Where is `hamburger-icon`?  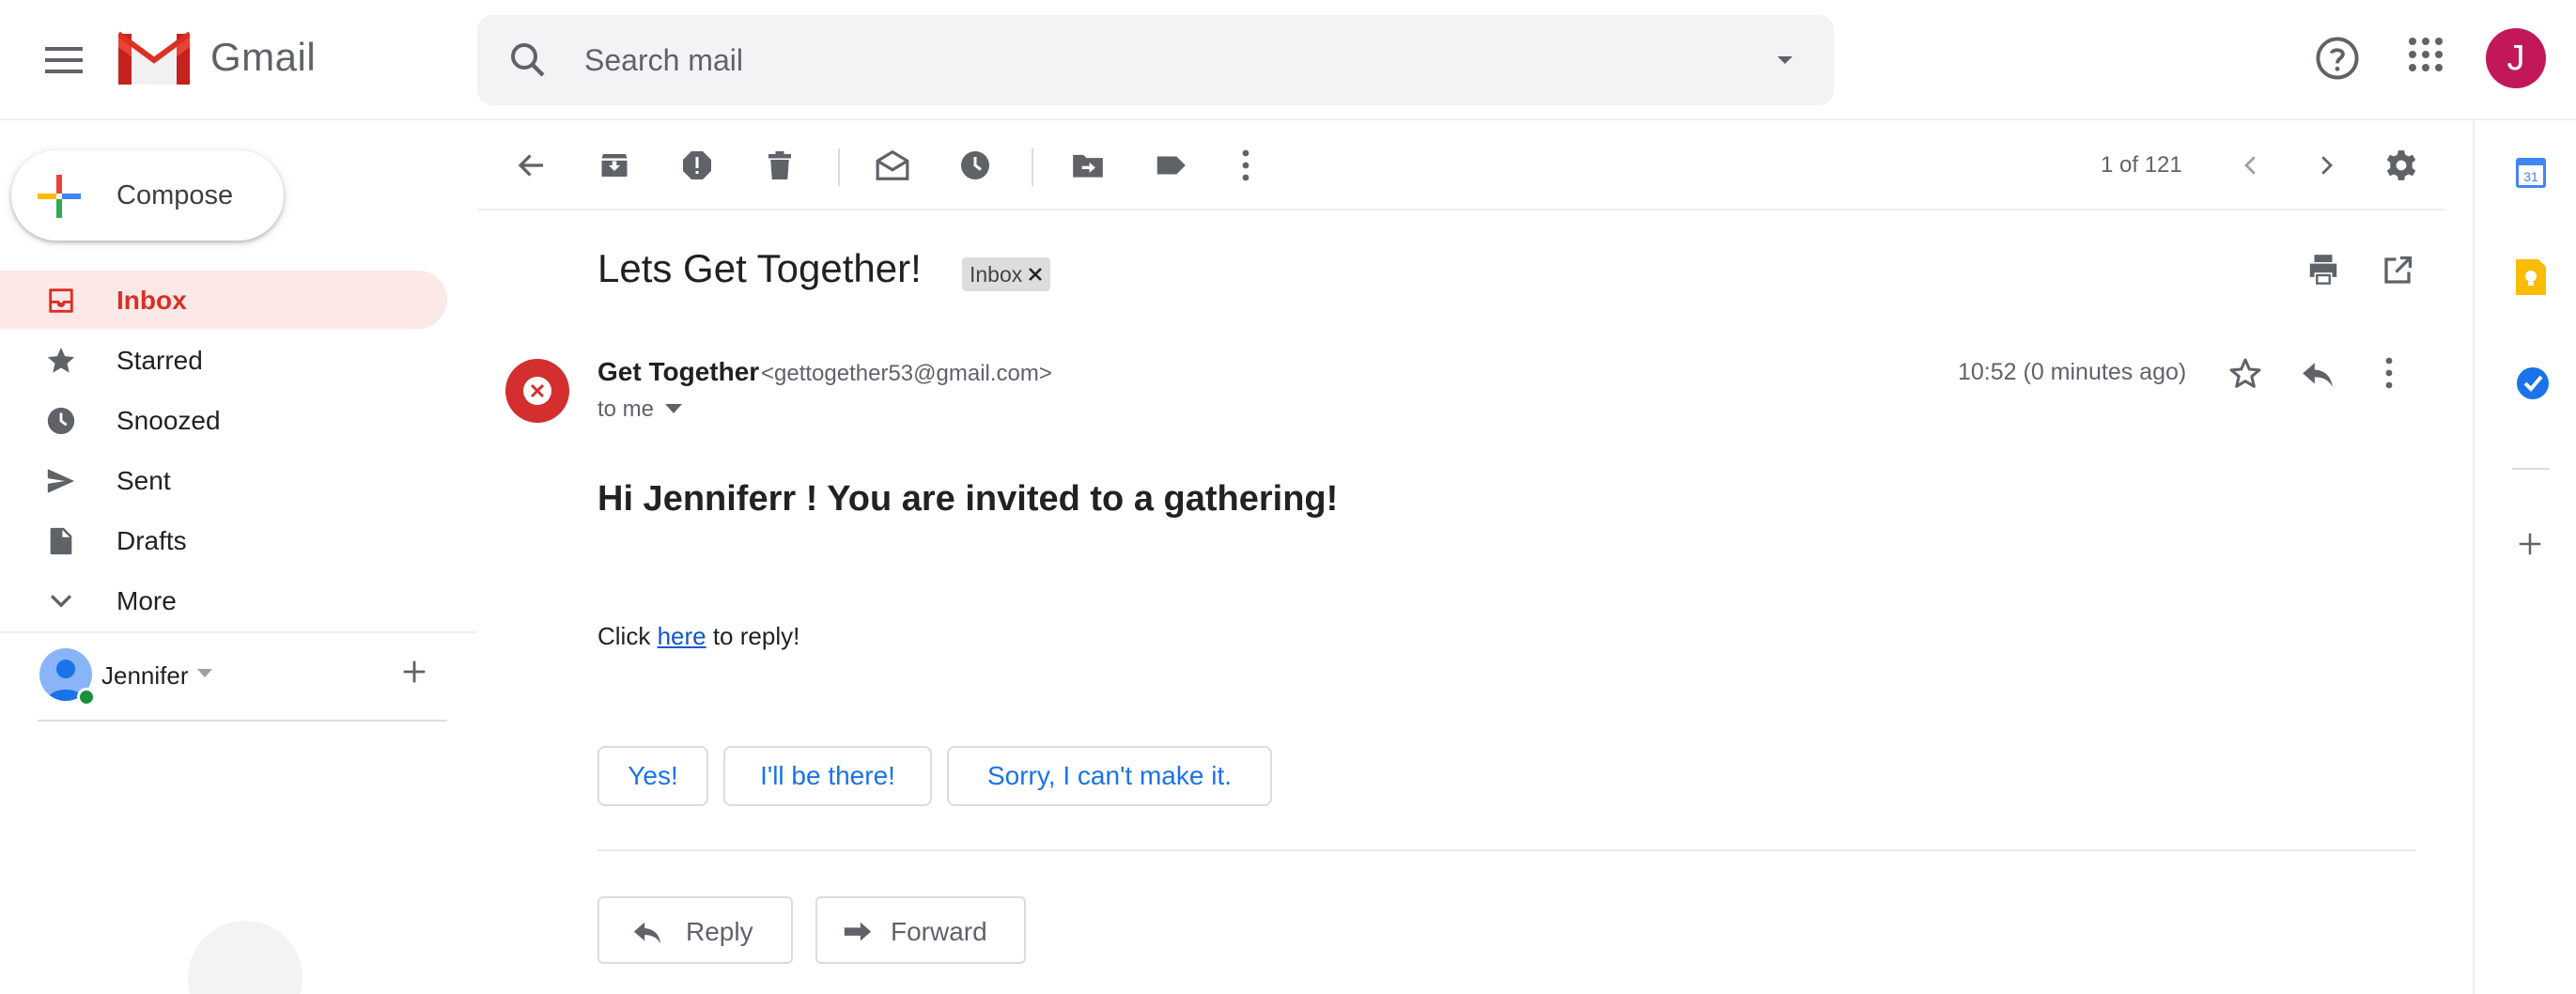
hamburger-icon is located at coordinates (64, 60).